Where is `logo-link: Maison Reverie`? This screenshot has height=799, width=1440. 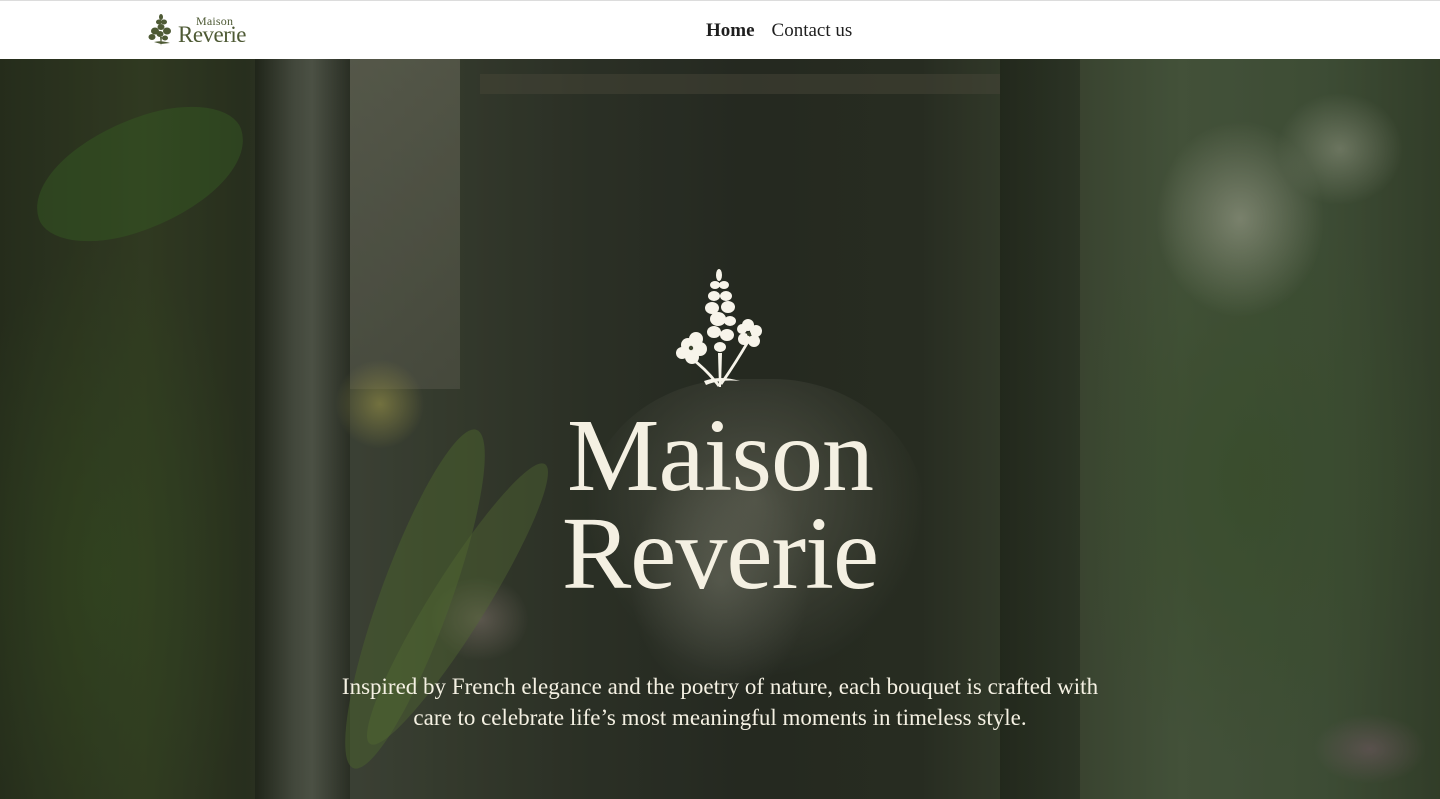 logo-link: Maison Reverie is located at coordinates (203, 31).